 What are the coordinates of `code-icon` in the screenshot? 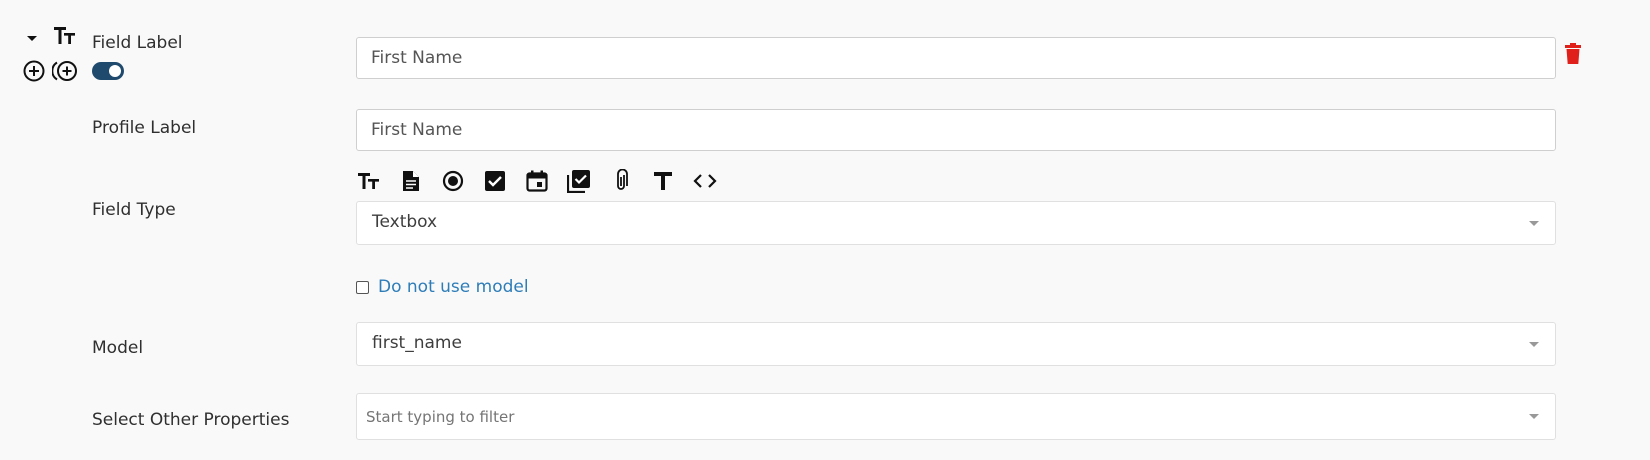 It's located at (705, 181).